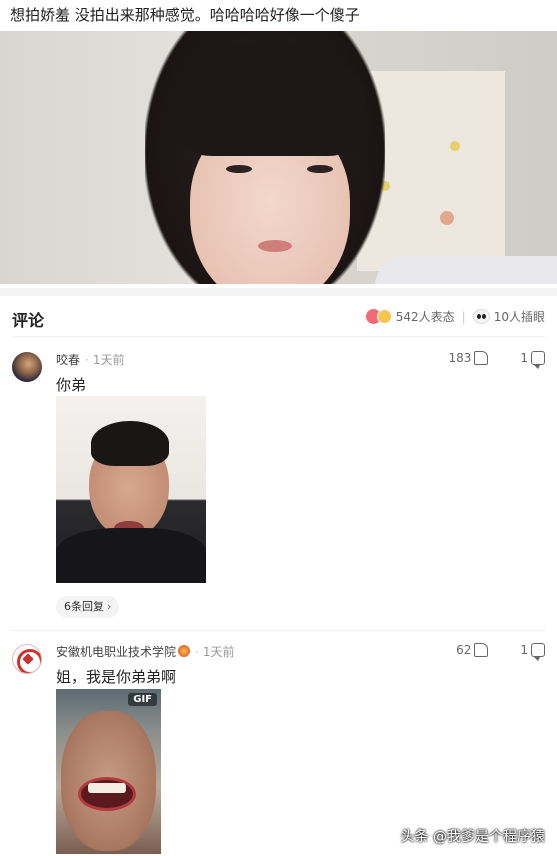  Describe the element at coordinates (107, 788) in the screenshot. I see `gif-subject-teeth` at that location.